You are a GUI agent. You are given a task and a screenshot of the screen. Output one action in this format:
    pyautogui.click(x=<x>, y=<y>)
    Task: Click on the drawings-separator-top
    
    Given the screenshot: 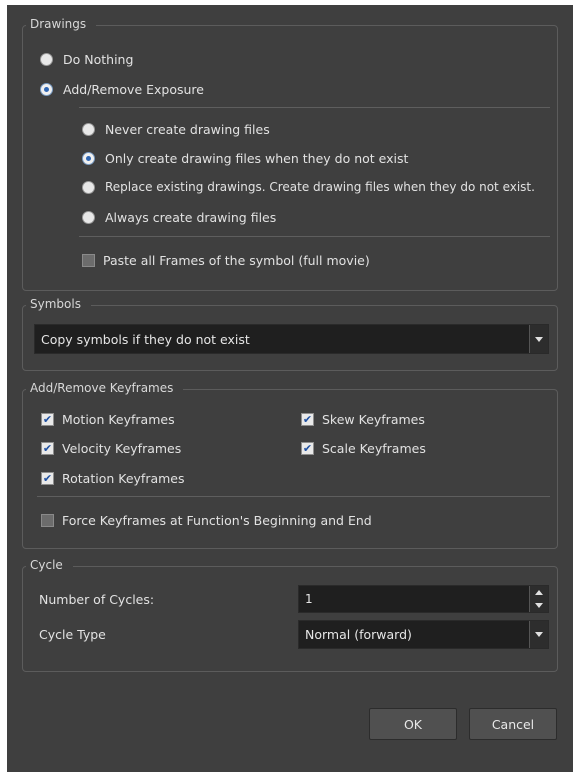 What is the action you would take?
    pyautogui.click(x=314, y=107)
    